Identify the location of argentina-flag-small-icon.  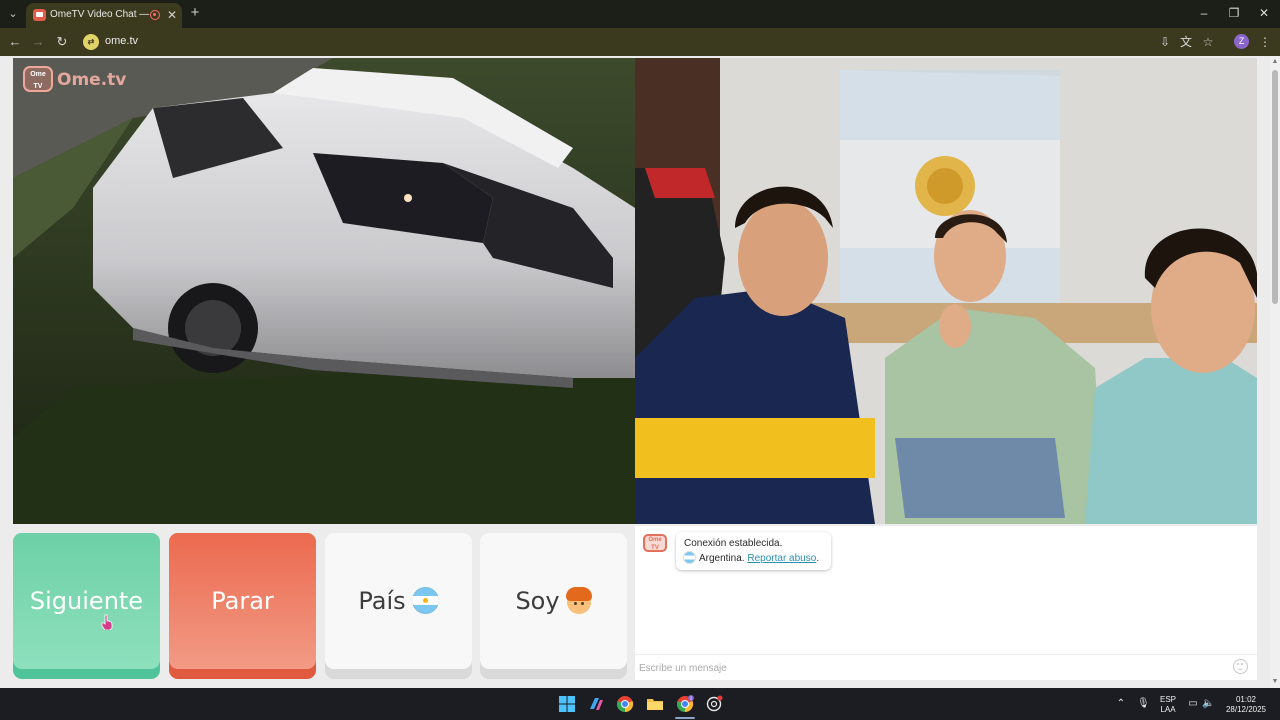
(689, 557).